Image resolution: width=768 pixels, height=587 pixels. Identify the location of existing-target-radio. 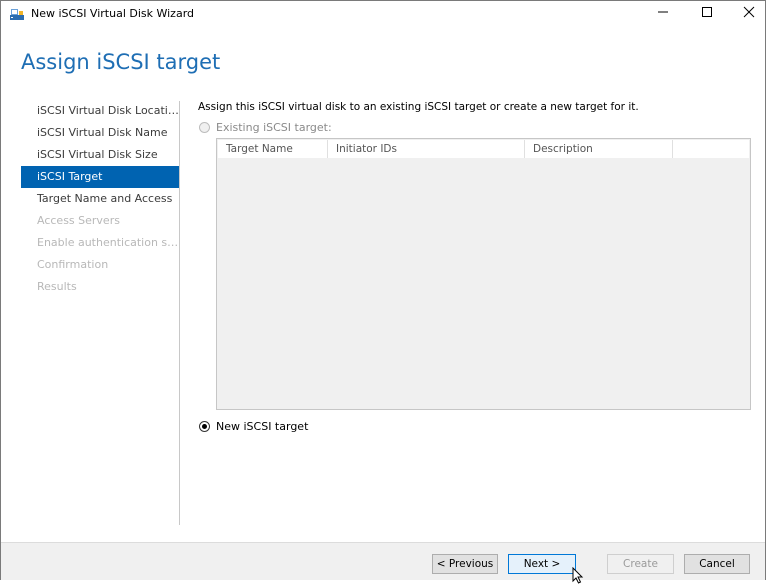
(204, 127).